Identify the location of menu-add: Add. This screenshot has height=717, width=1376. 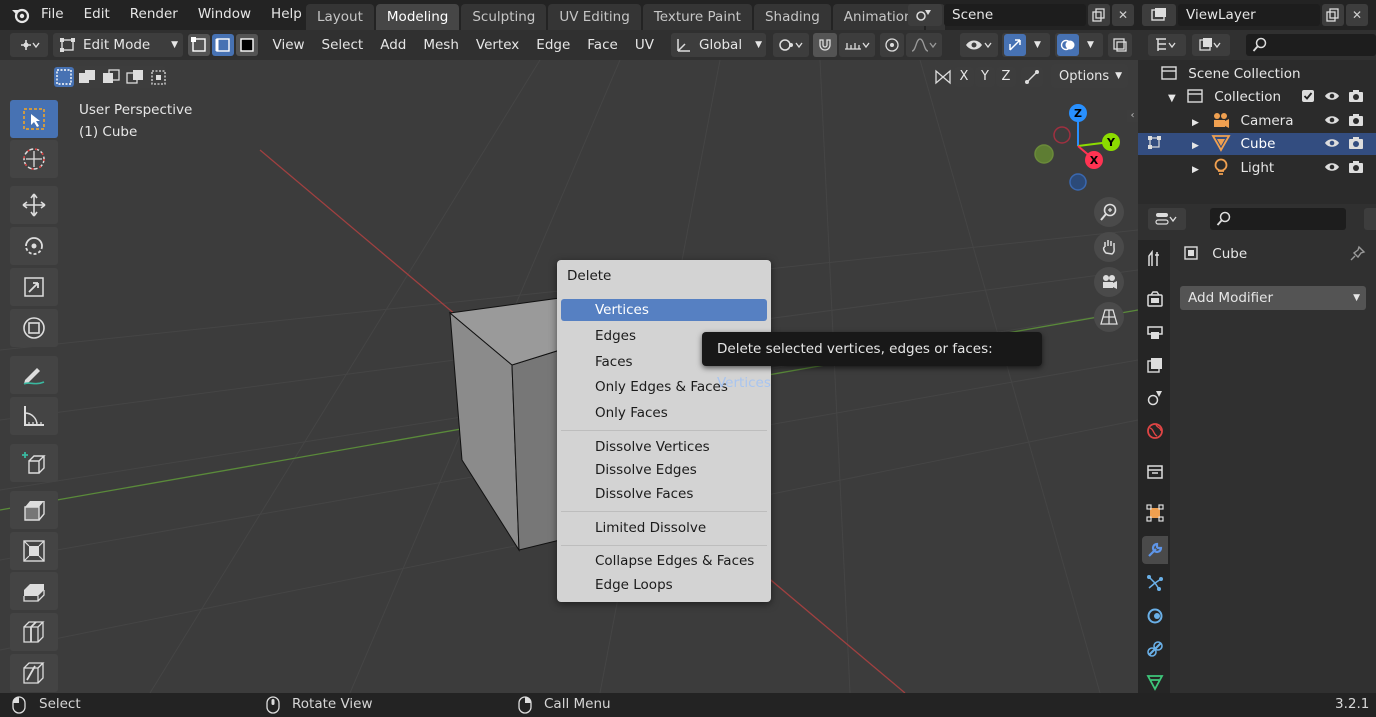
(393, 45).